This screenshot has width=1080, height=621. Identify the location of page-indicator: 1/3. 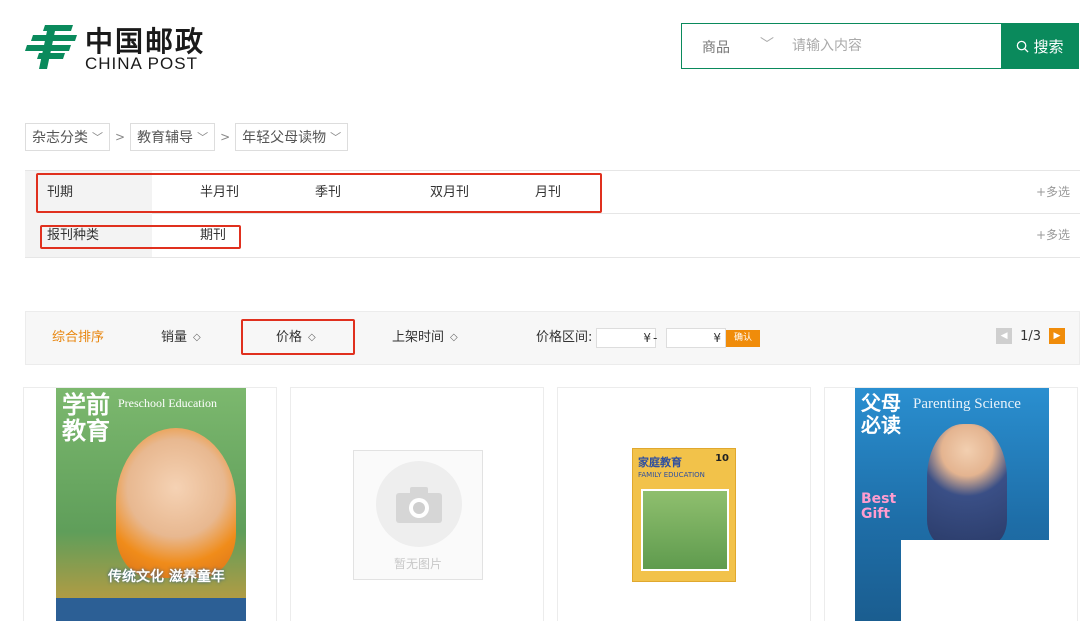
(1030, 336).